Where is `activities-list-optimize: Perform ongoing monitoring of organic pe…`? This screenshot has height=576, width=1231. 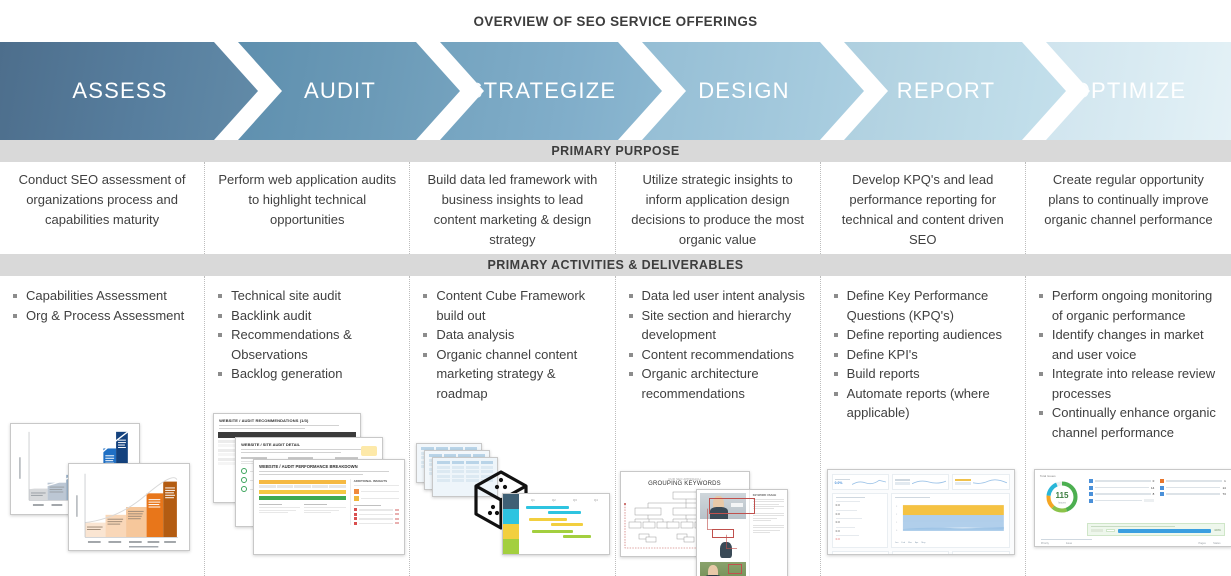
activities-list-optimize: Perform ongoing monitoring of organic pe… is located at coordinates (1129, 364).